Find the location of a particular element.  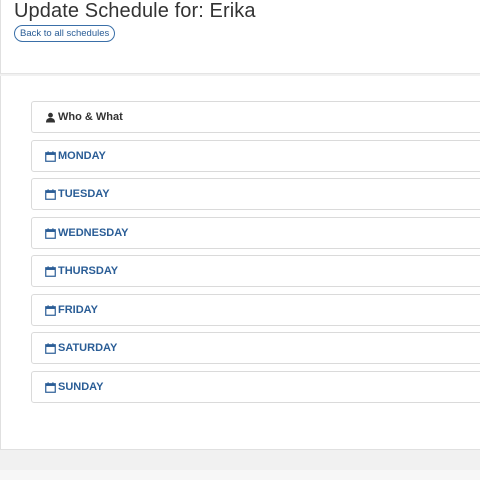

section-sunday: SUNDAY is located at coordinates (255, 387).